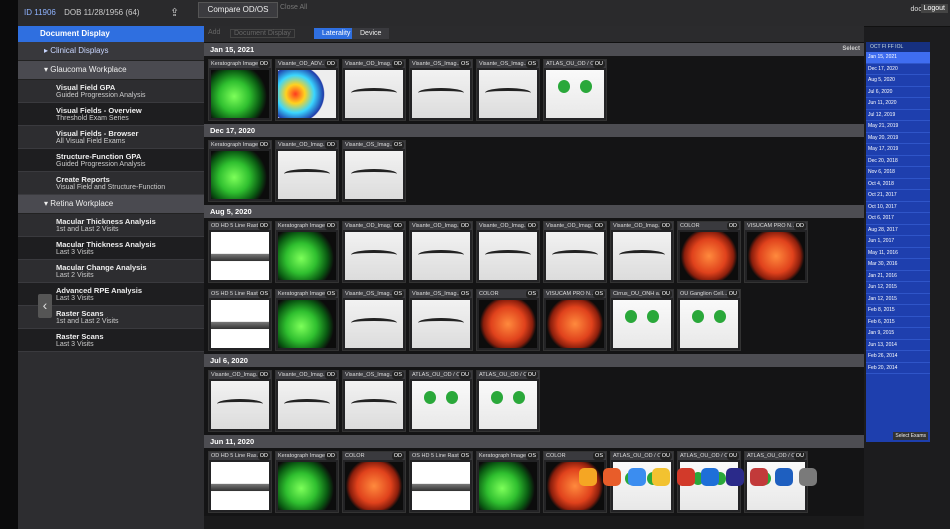 This screenshot has width=950, height=529. What do you see at coordinates (176, 12) in the screenshot?
I see `export-icon: ⇪` at bounding box center [176, 12].